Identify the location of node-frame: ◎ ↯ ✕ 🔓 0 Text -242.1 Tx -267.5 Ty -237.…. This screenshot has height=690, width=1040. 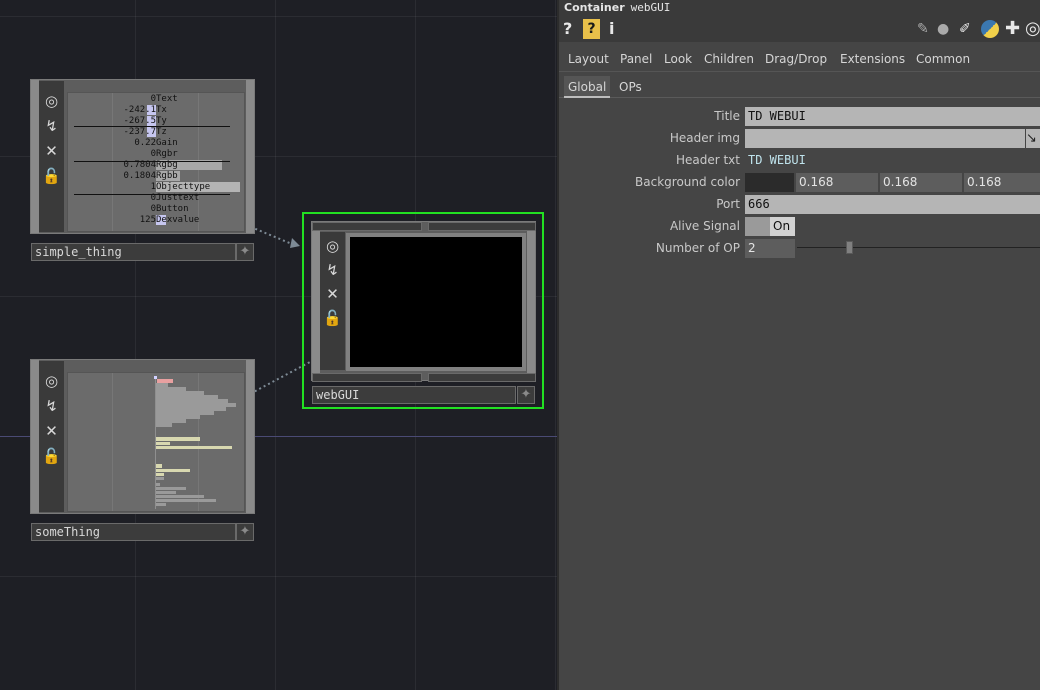
(142, 156).